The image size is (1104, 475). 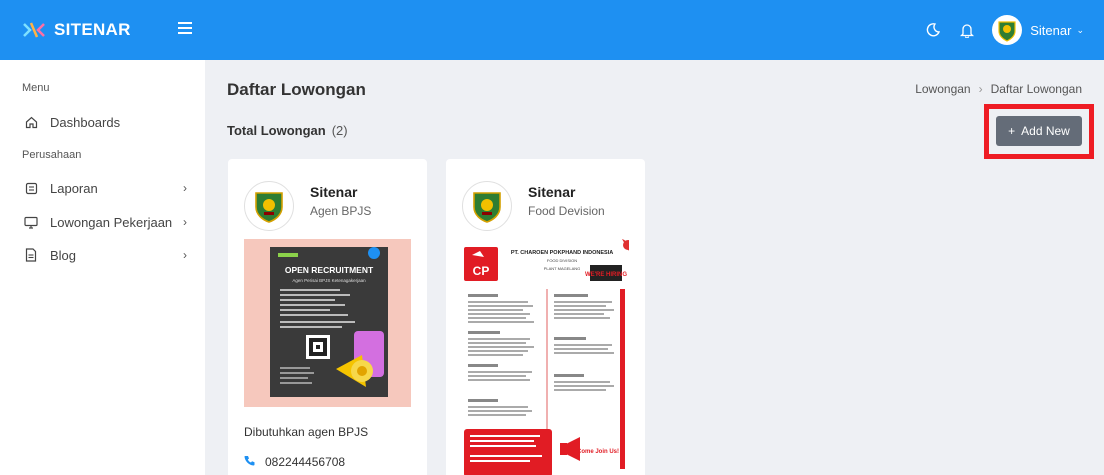 What do you see at coordinates (1080, 30) in the screenshot?
I see `chevron-down-icon: ⌄` at bounding box center [1080, 30].